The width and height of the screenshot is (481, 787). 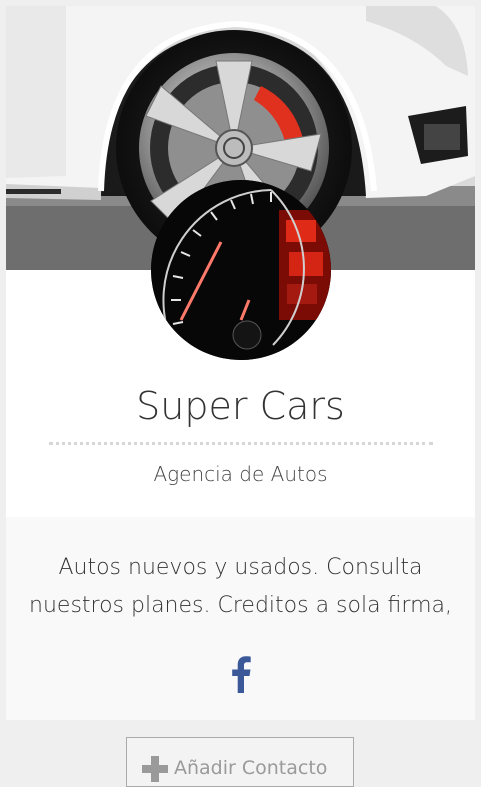 I want to click on facebook-icon, so click(x=241, y=674).